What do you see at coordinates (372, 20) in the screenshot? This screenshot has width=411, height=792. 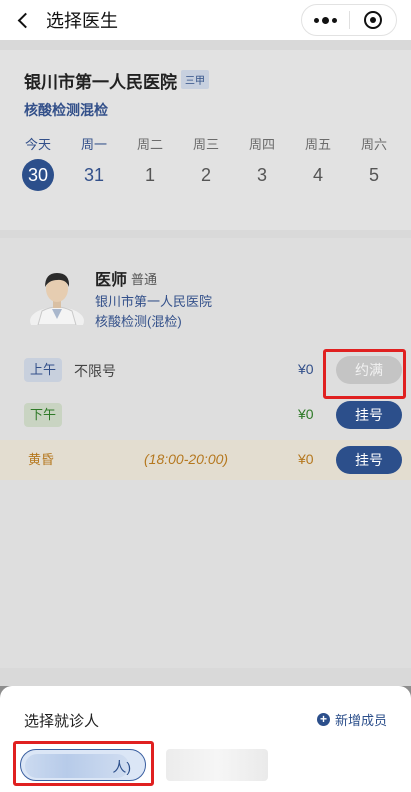 I see `close-mini-program-icon` at bounding box center [372, 20].